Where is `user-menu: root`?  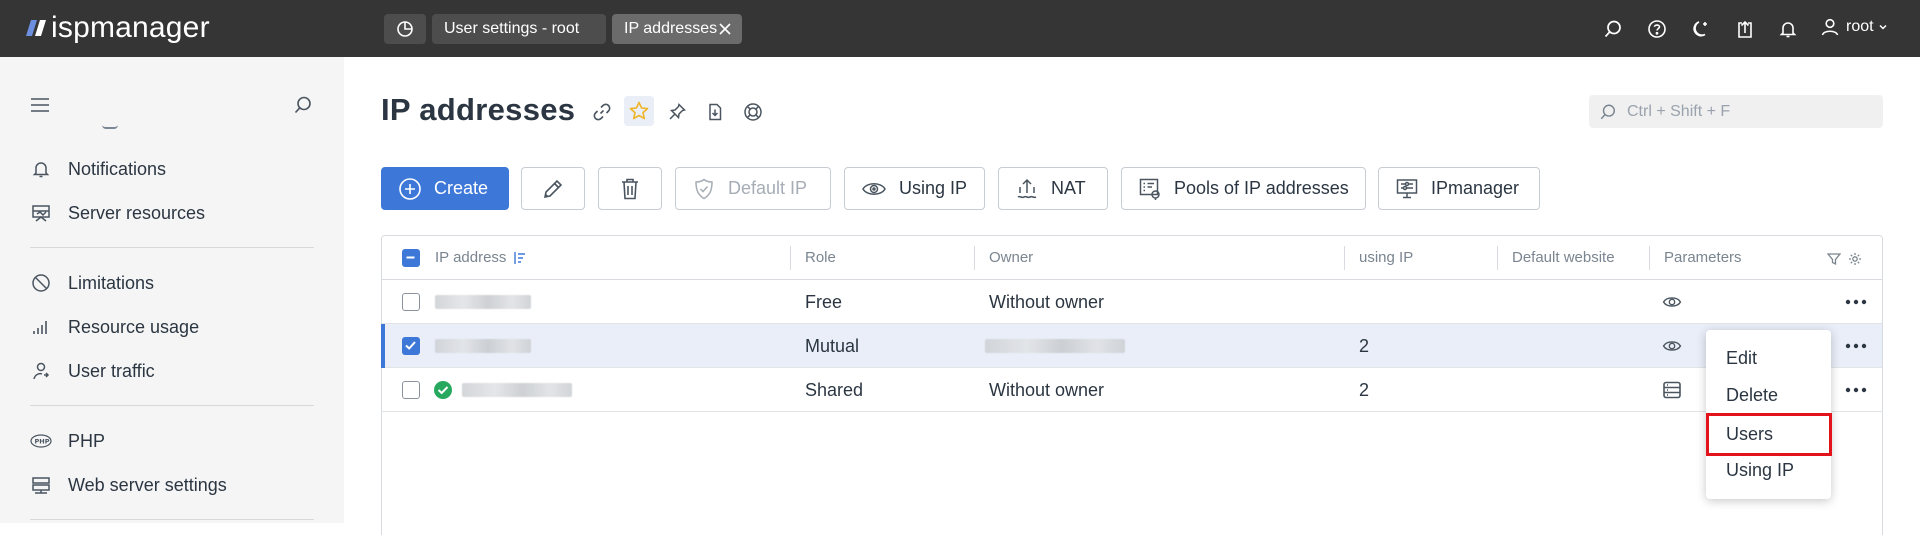
user-menu: root is located at coordinates (1854, 27).